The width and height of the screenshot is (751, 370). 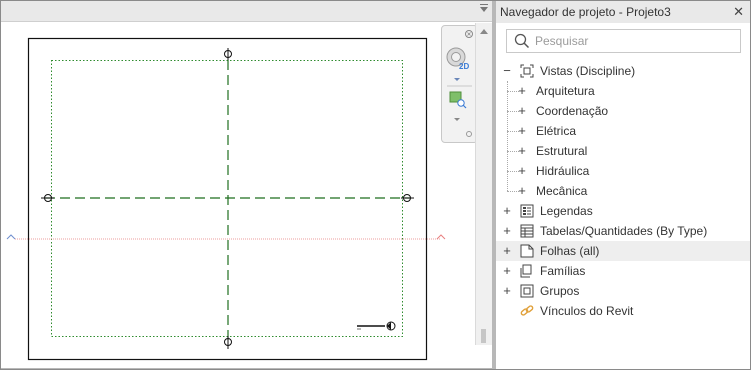 What do you see at coordinates (522, 41) in the screenshot?
I see `search-icon` at bounding box center [522, 41].